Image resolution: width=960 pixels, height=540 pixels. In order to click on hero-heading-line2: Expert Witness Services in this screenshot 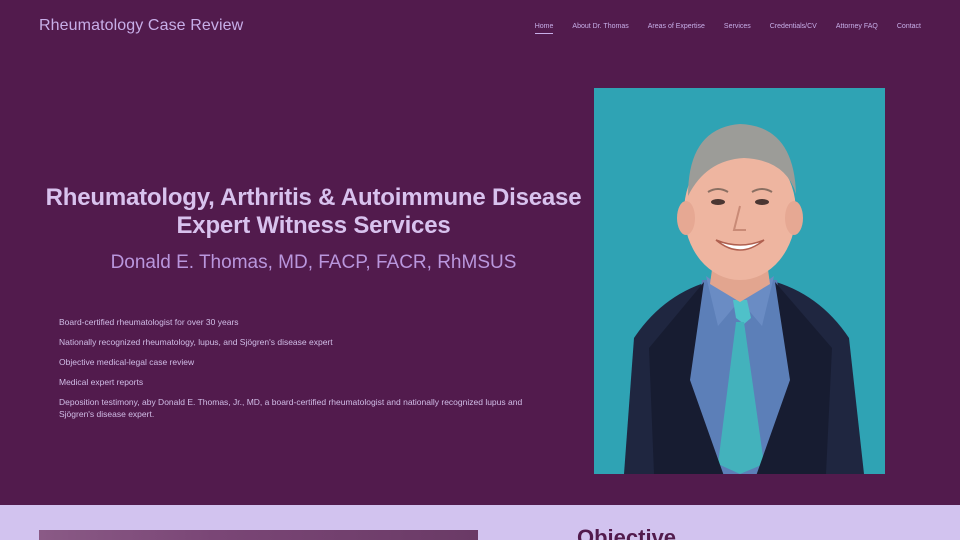, I will do `click(313, 225)`.